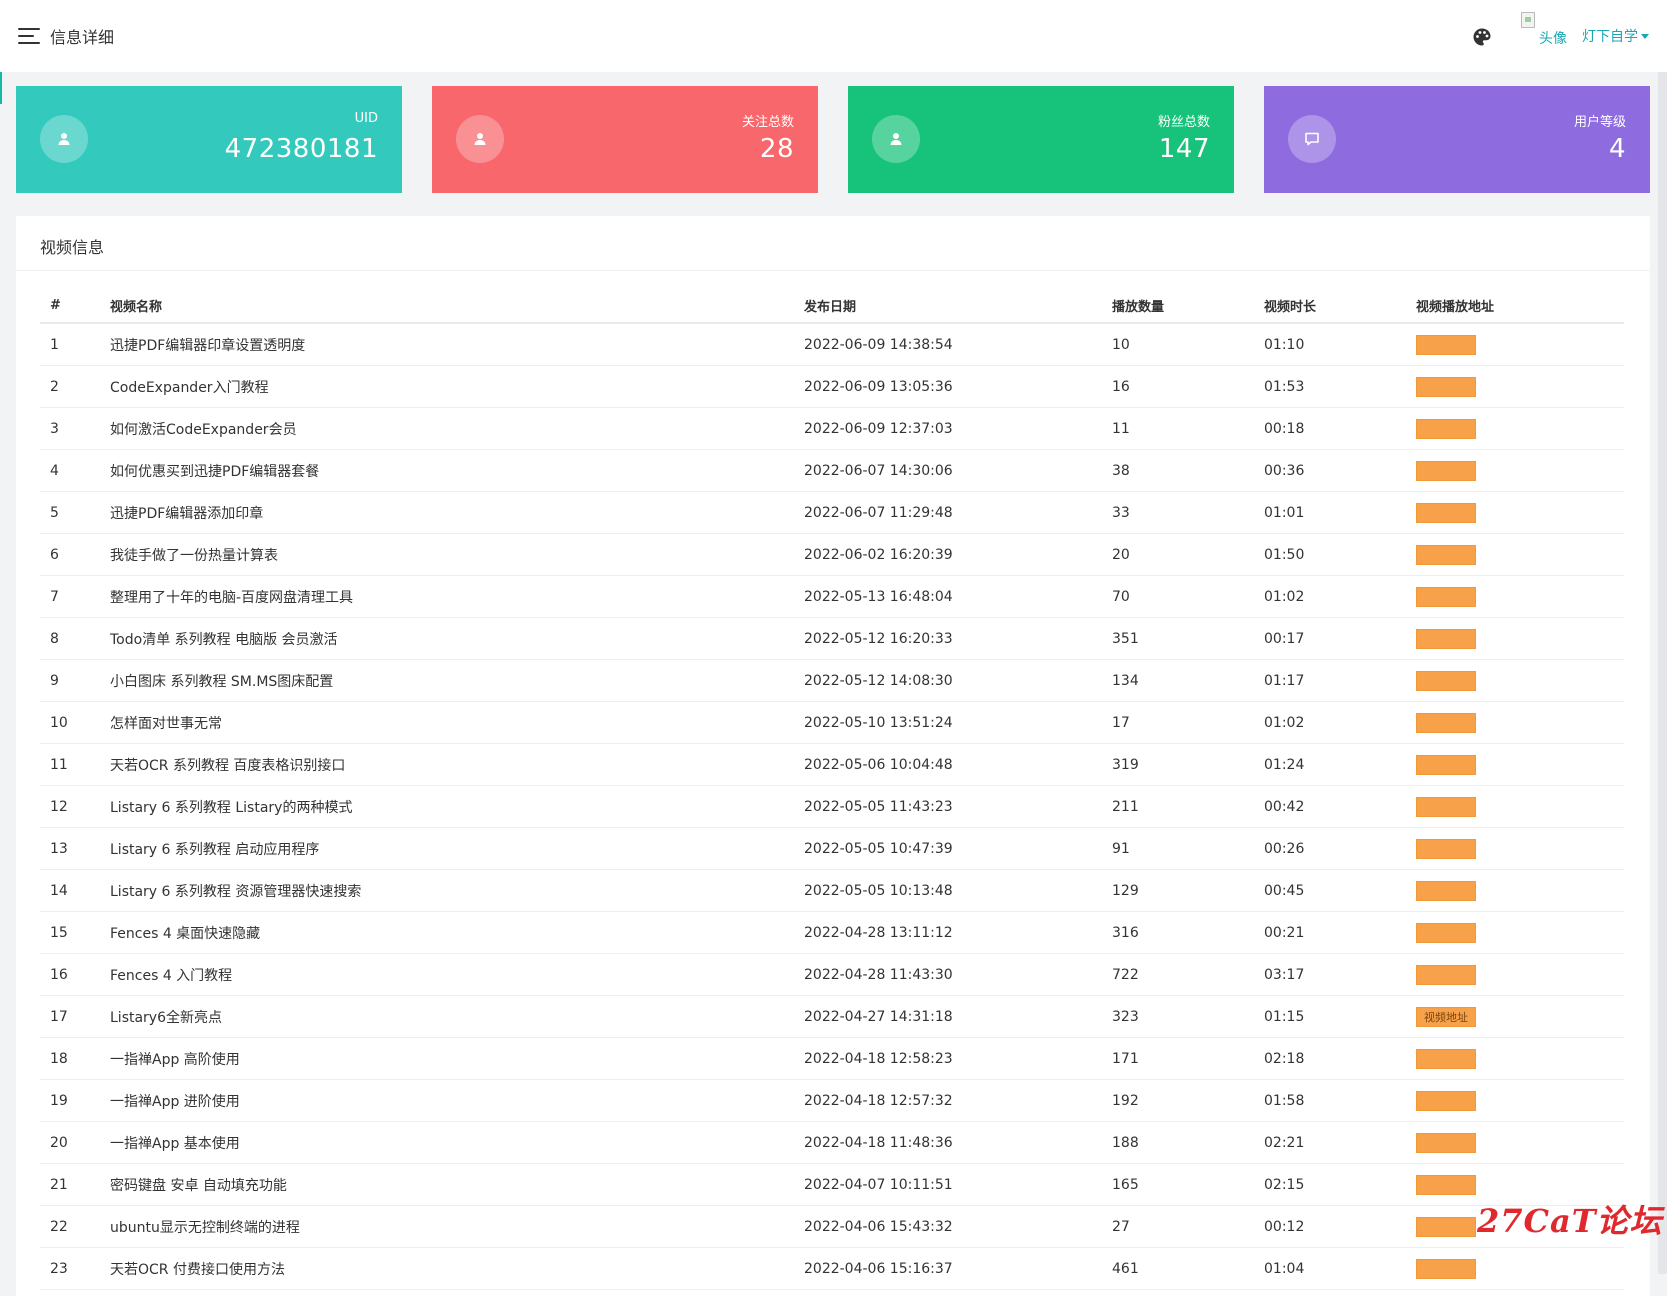 The width and height of the screenshot is (1667, 1296). I want to click on video-duration: 02:18, so click(1340, 1058).